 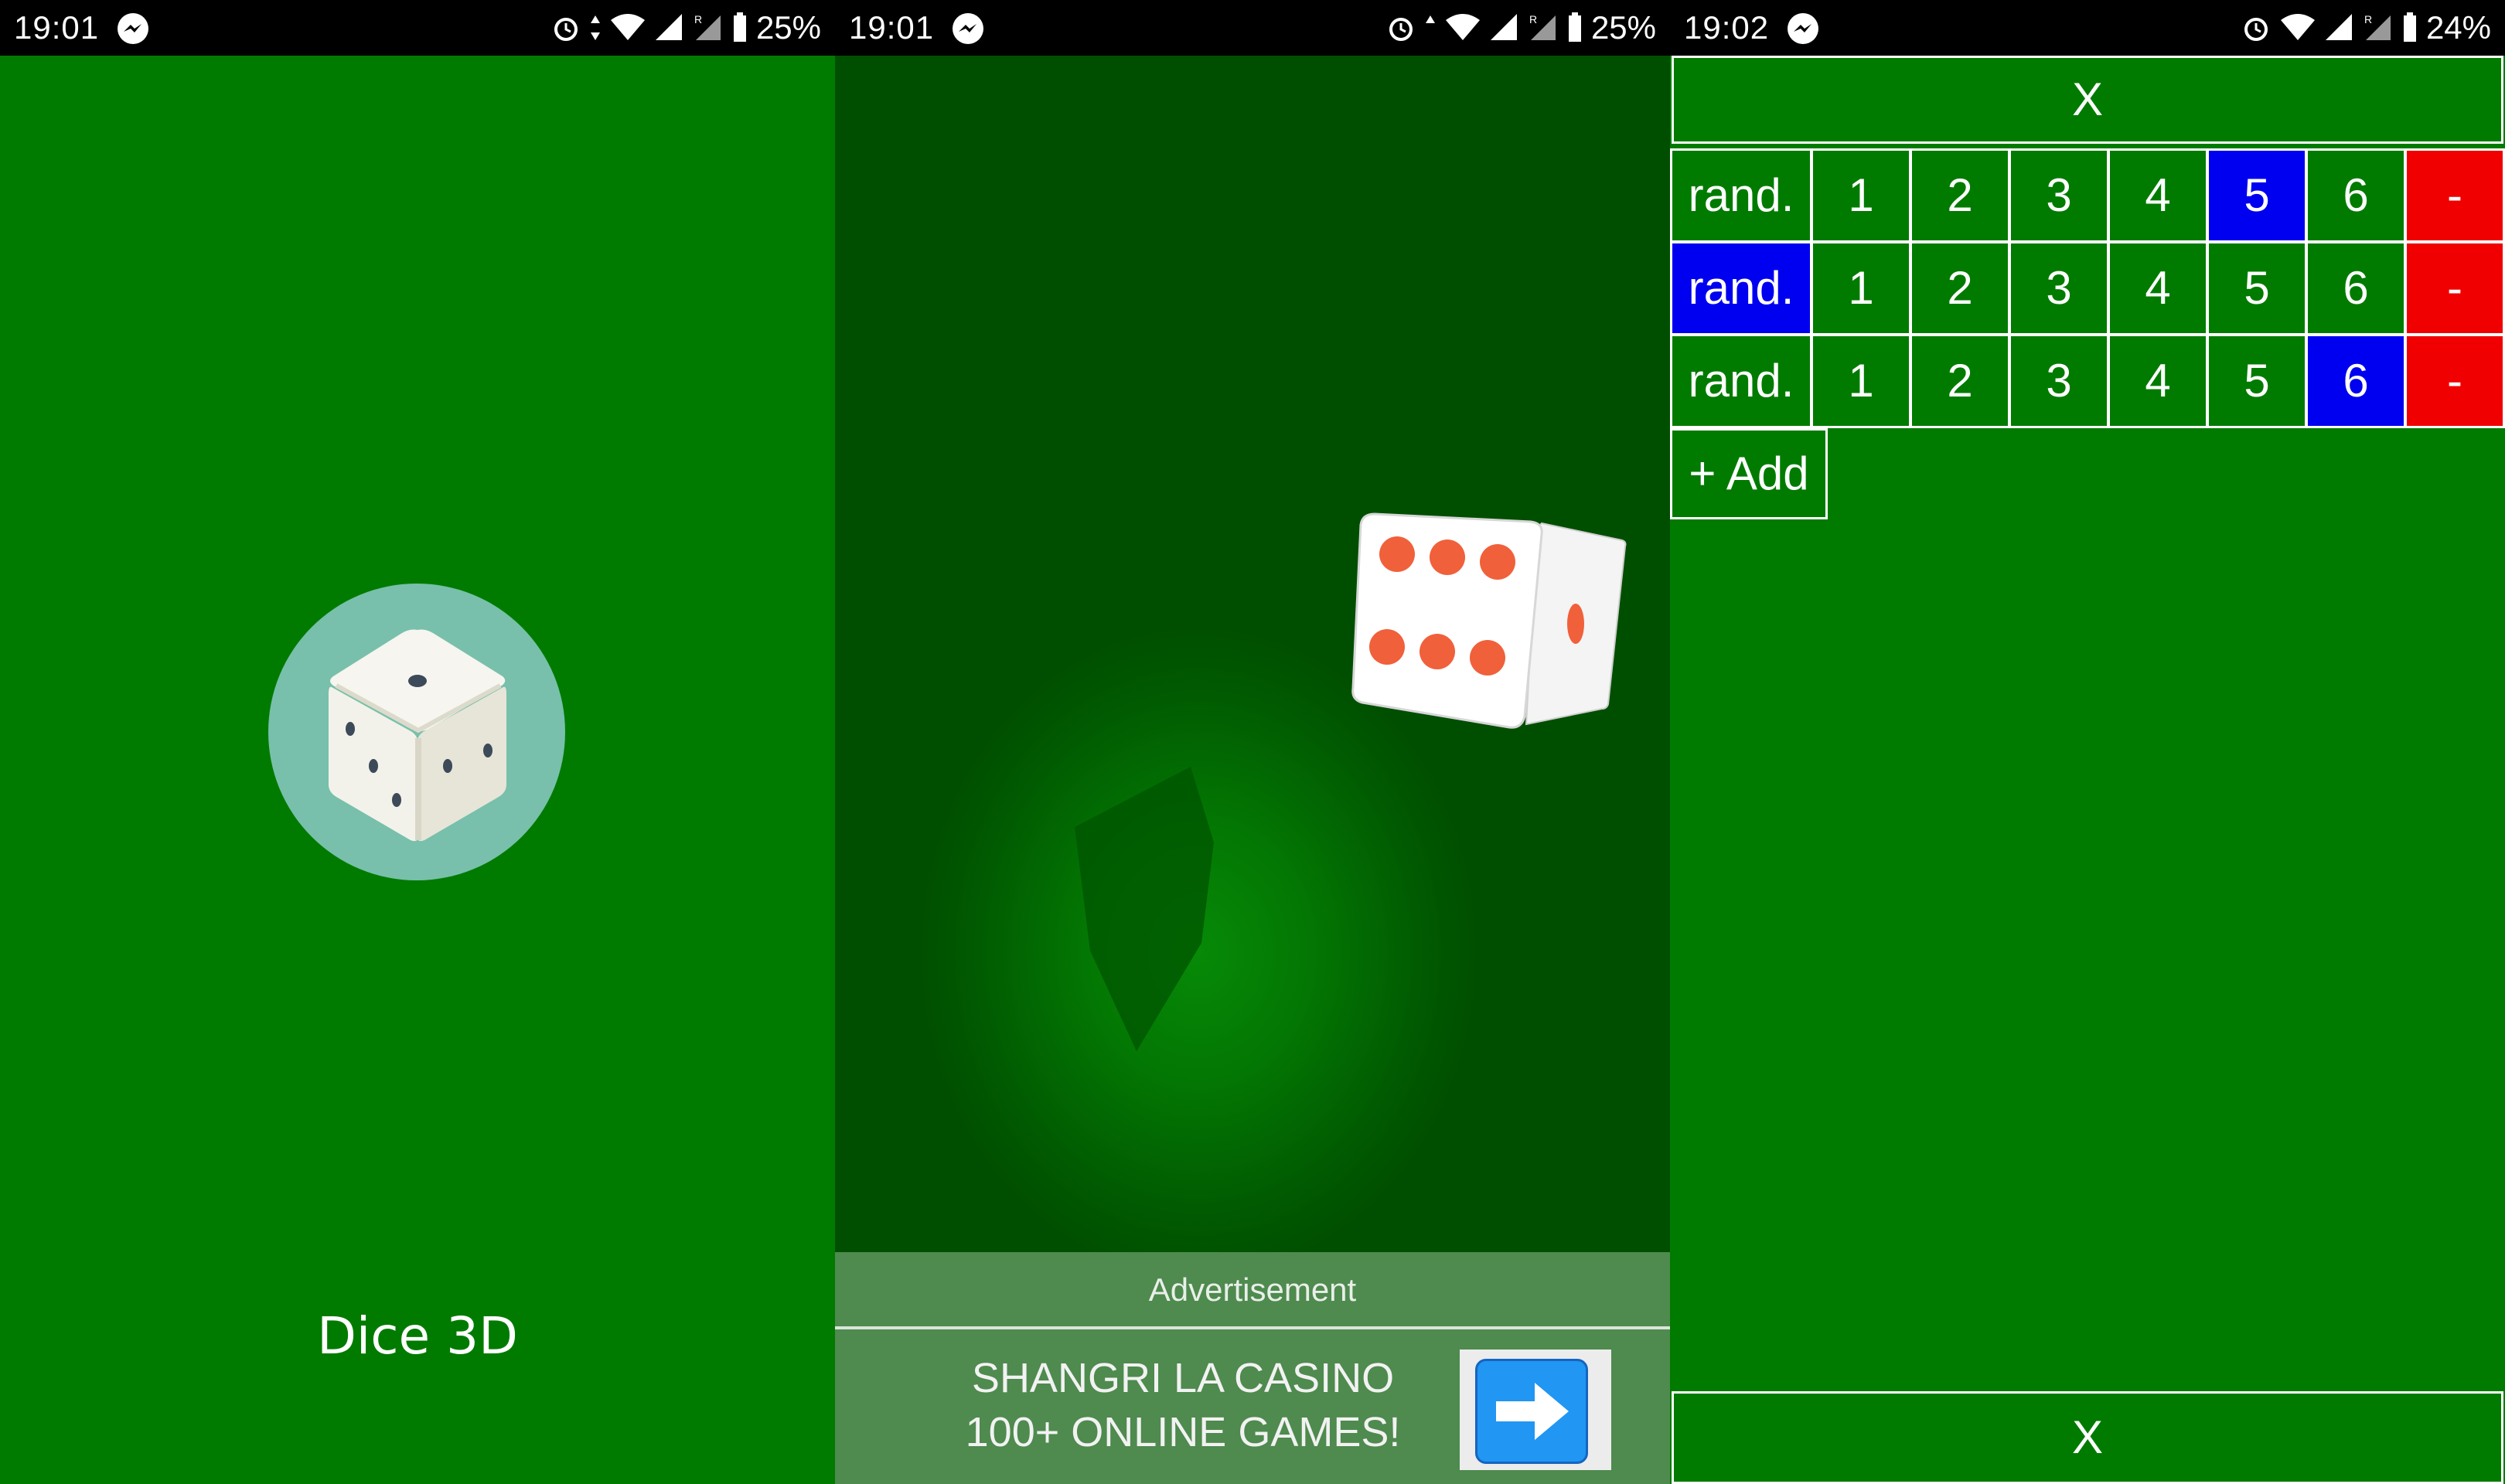 What do you see at coordinates (417, 1336) in the screenshot?
I see `app-name: Dice 3D` at bounding box center [417, 1336].